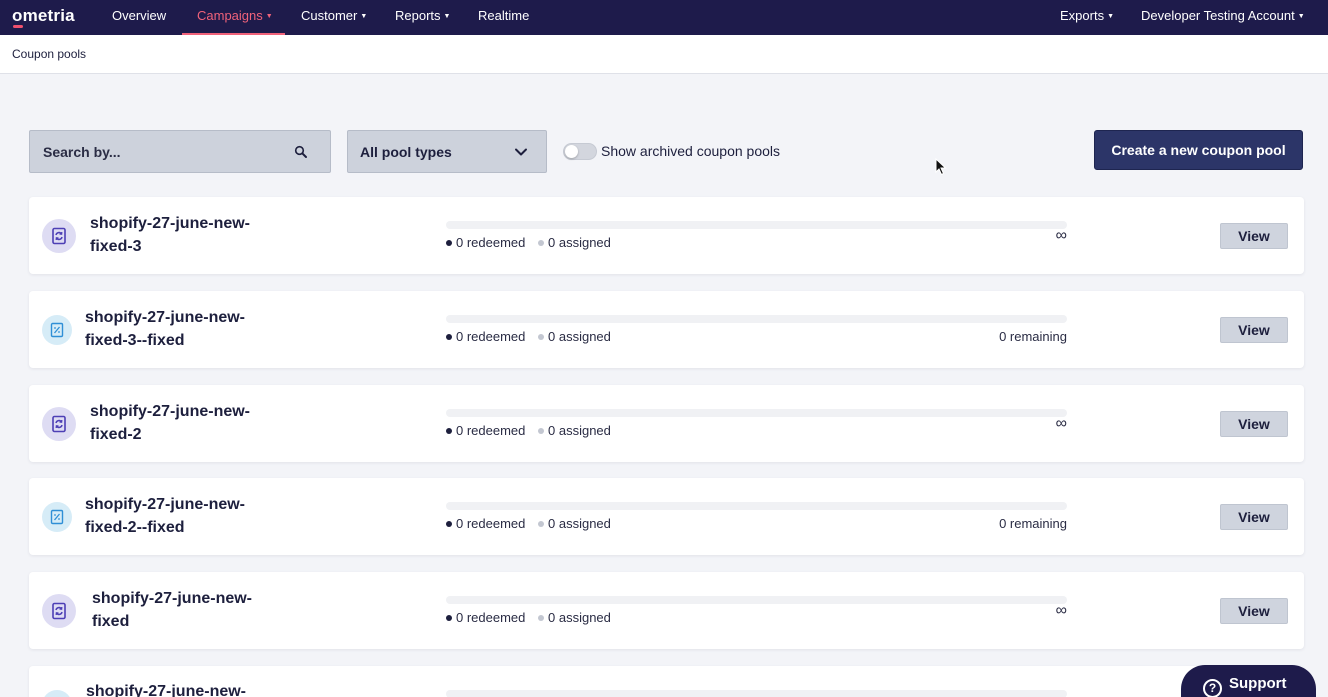 Image resolution: width=1328 pixels, height=697 pixels. Describe the element at coordinates (571, 151) in the screenshot. I see `toggle-knob` at that location.